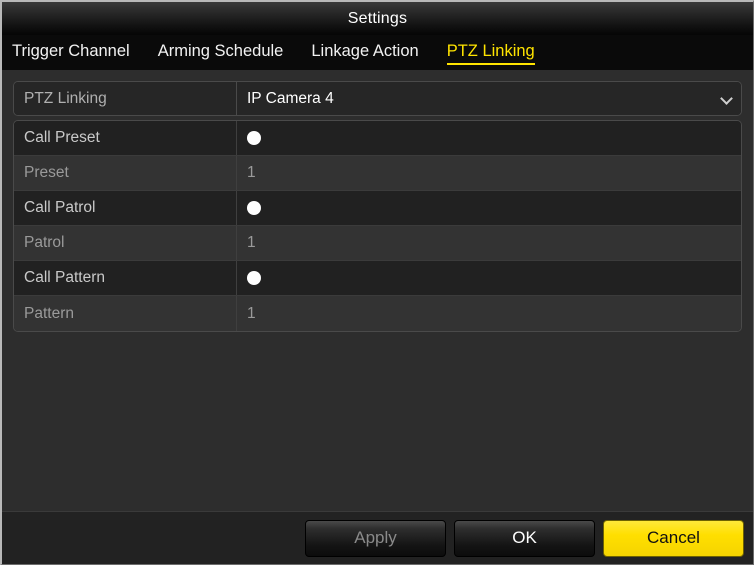 This screenshot has height=565, width=754. I want to click on call-pattern-radio, so click(254, 278).